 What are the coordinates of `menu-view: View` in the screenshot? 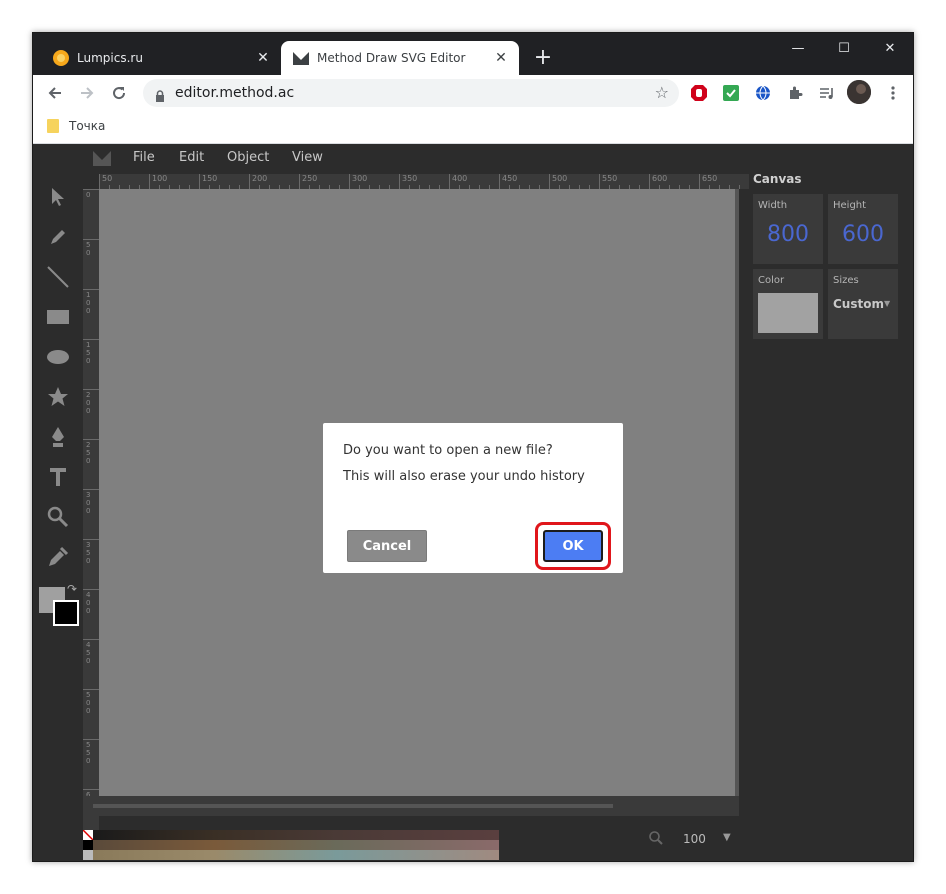 It's located at (307, 157).